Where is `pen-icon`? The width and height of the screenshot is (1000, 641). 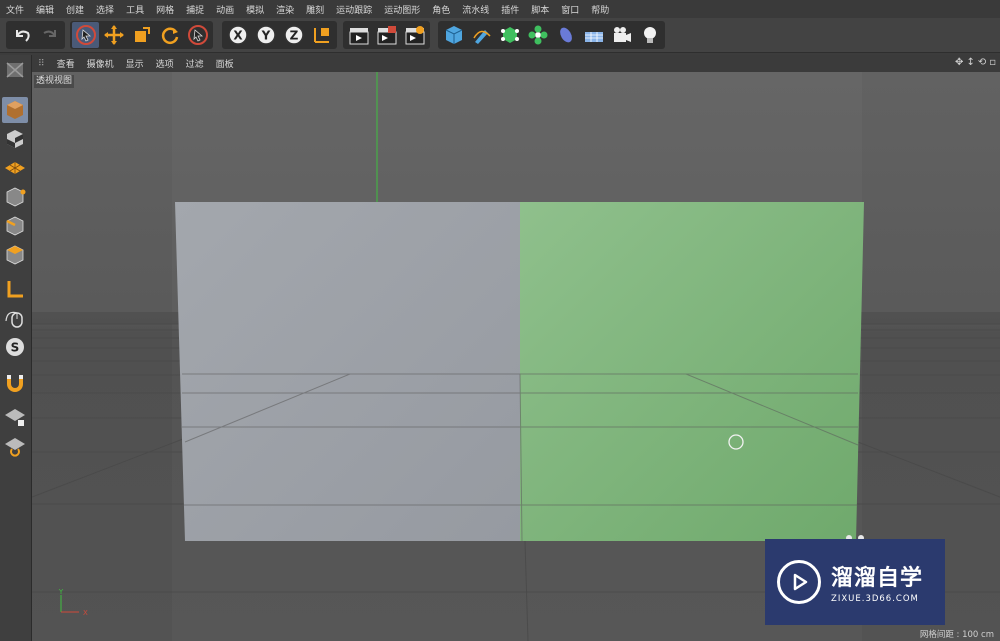 pen-icon is located at coordinates (481, 37).